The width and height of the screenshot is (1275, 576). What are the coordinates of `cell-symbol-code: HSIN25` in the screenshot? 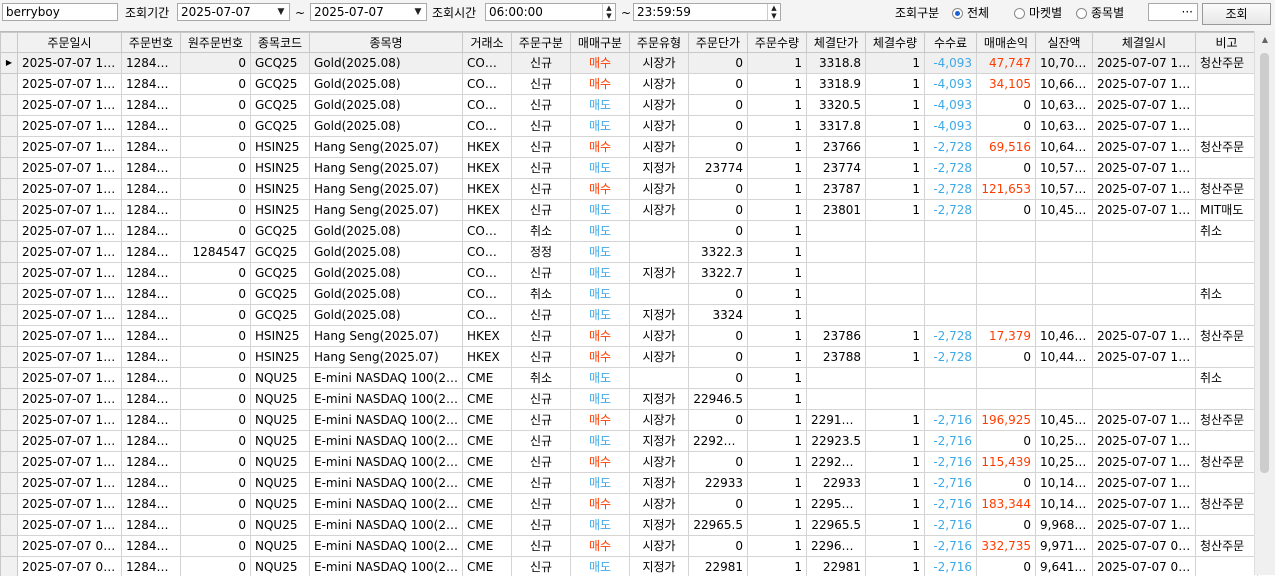 It's located at (280, 147).